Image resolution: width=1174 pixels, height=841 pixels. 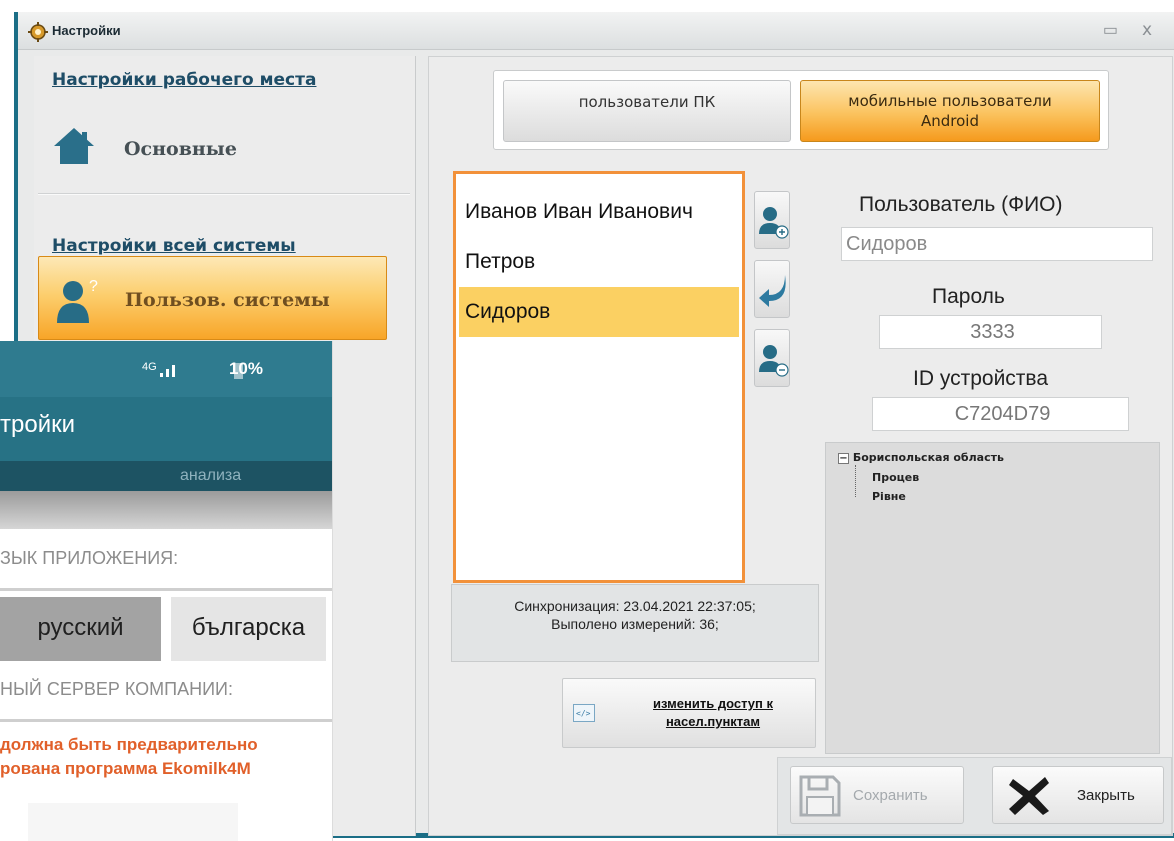 I want to click on device-id-input: C7204D79, so click(x=1000, y=414).